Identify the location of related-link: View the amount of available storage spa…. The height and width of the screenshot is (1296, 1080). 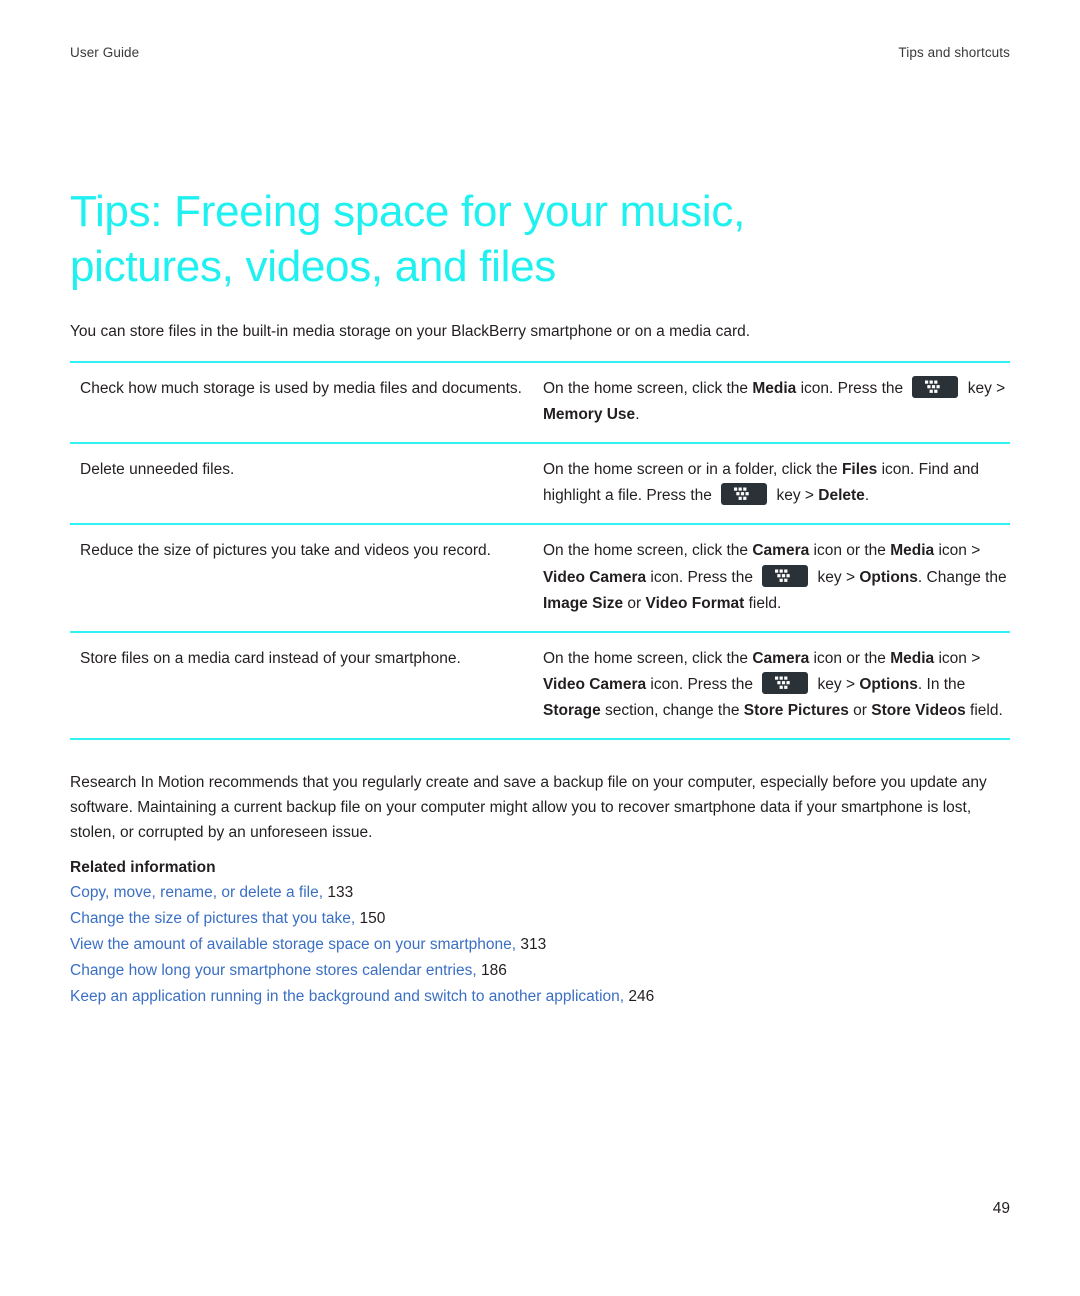
(293, 944).